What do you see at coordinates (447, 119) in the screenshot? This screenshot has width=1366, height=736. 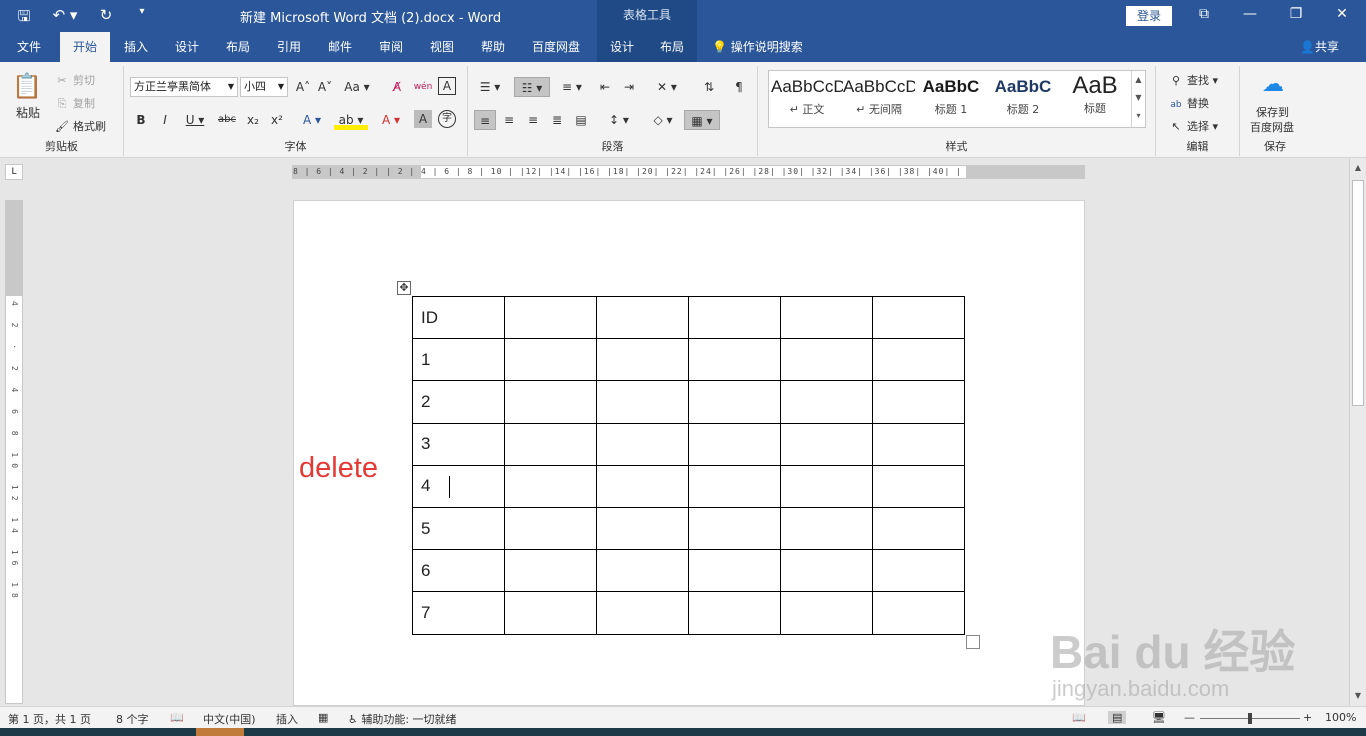 I see `enclose-characters-icon: 字` at bounding box center [447, 119].